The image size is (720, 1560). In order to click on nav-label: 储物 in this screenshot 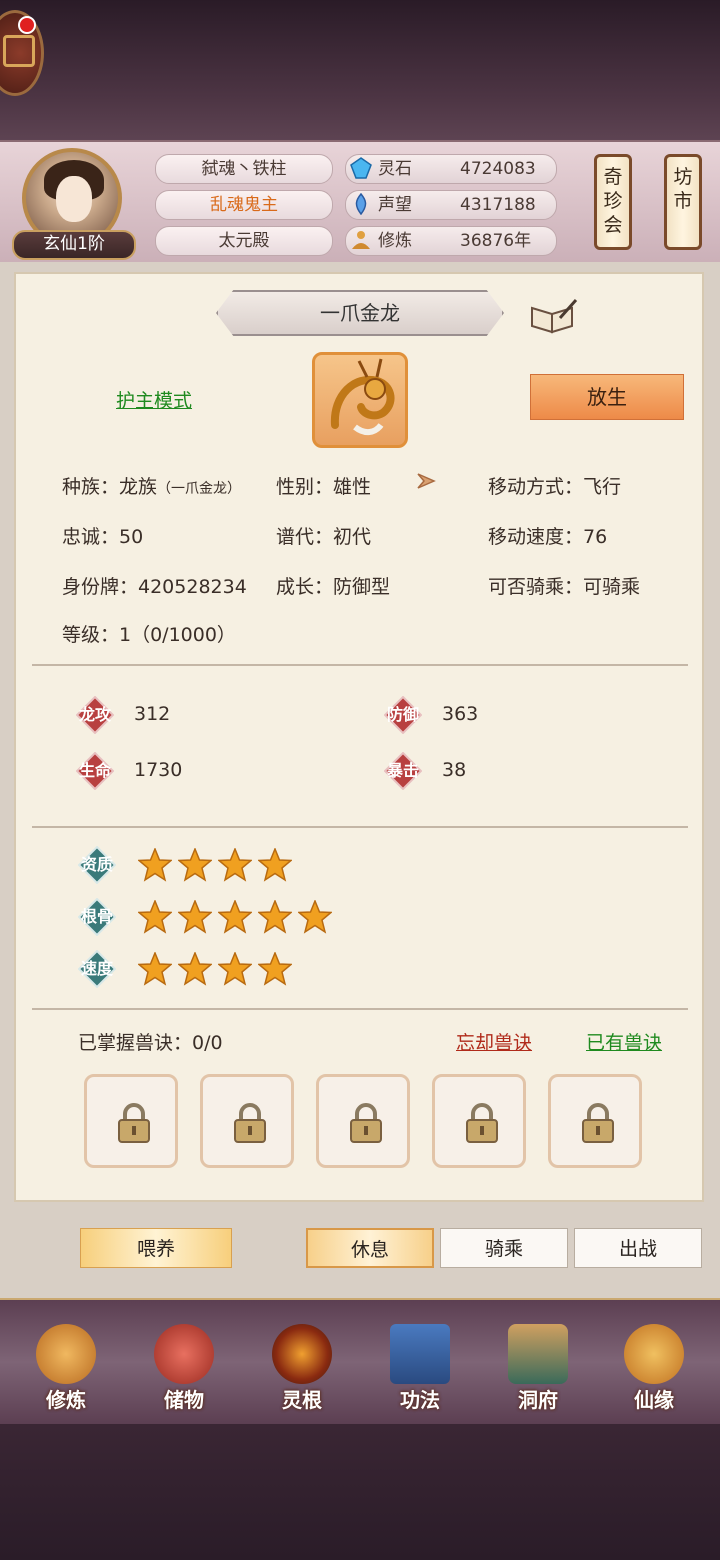, I will do `click(184, 1400)`.